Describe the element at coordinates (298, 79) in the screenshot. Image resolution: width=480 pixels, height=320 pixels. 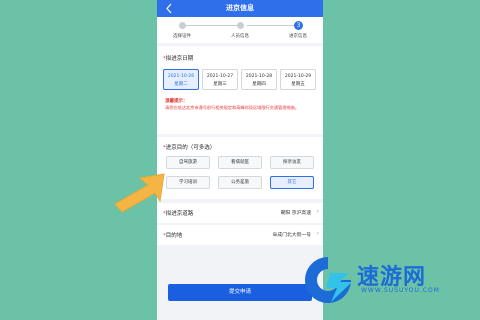
I see `date-option-4: 2021-10-29 星期五` at that location.